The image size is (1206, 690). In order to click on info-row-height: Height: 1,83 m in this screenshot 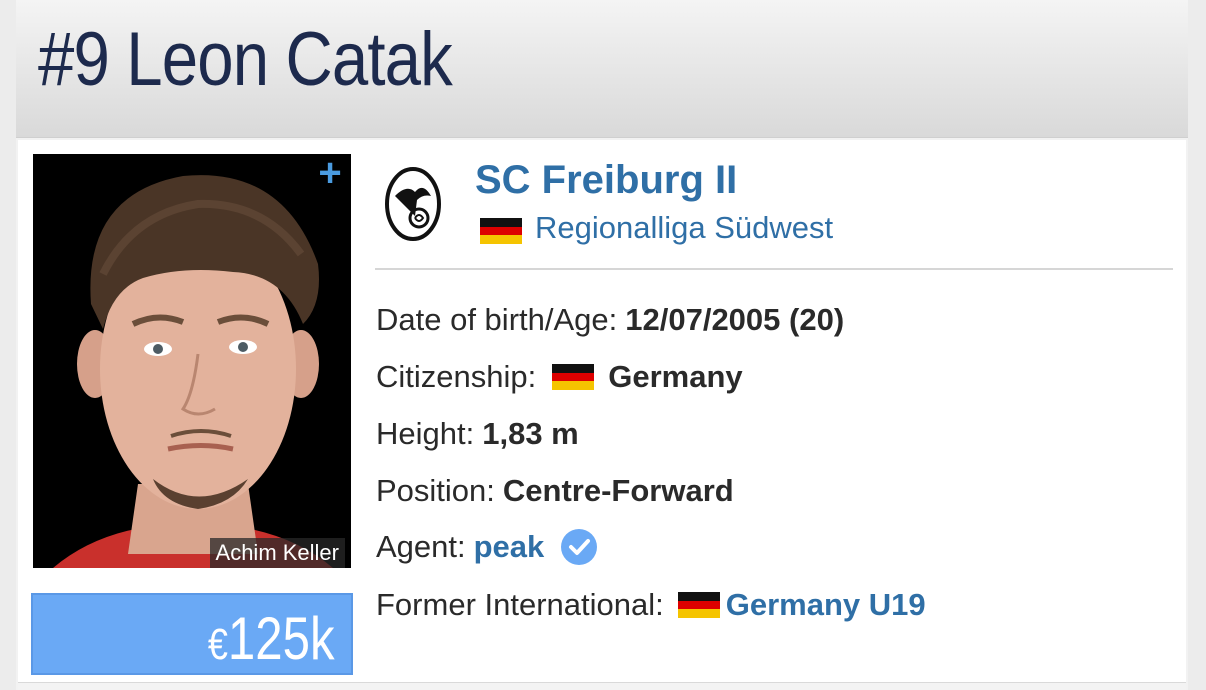, I will do `click(477, 434)`.